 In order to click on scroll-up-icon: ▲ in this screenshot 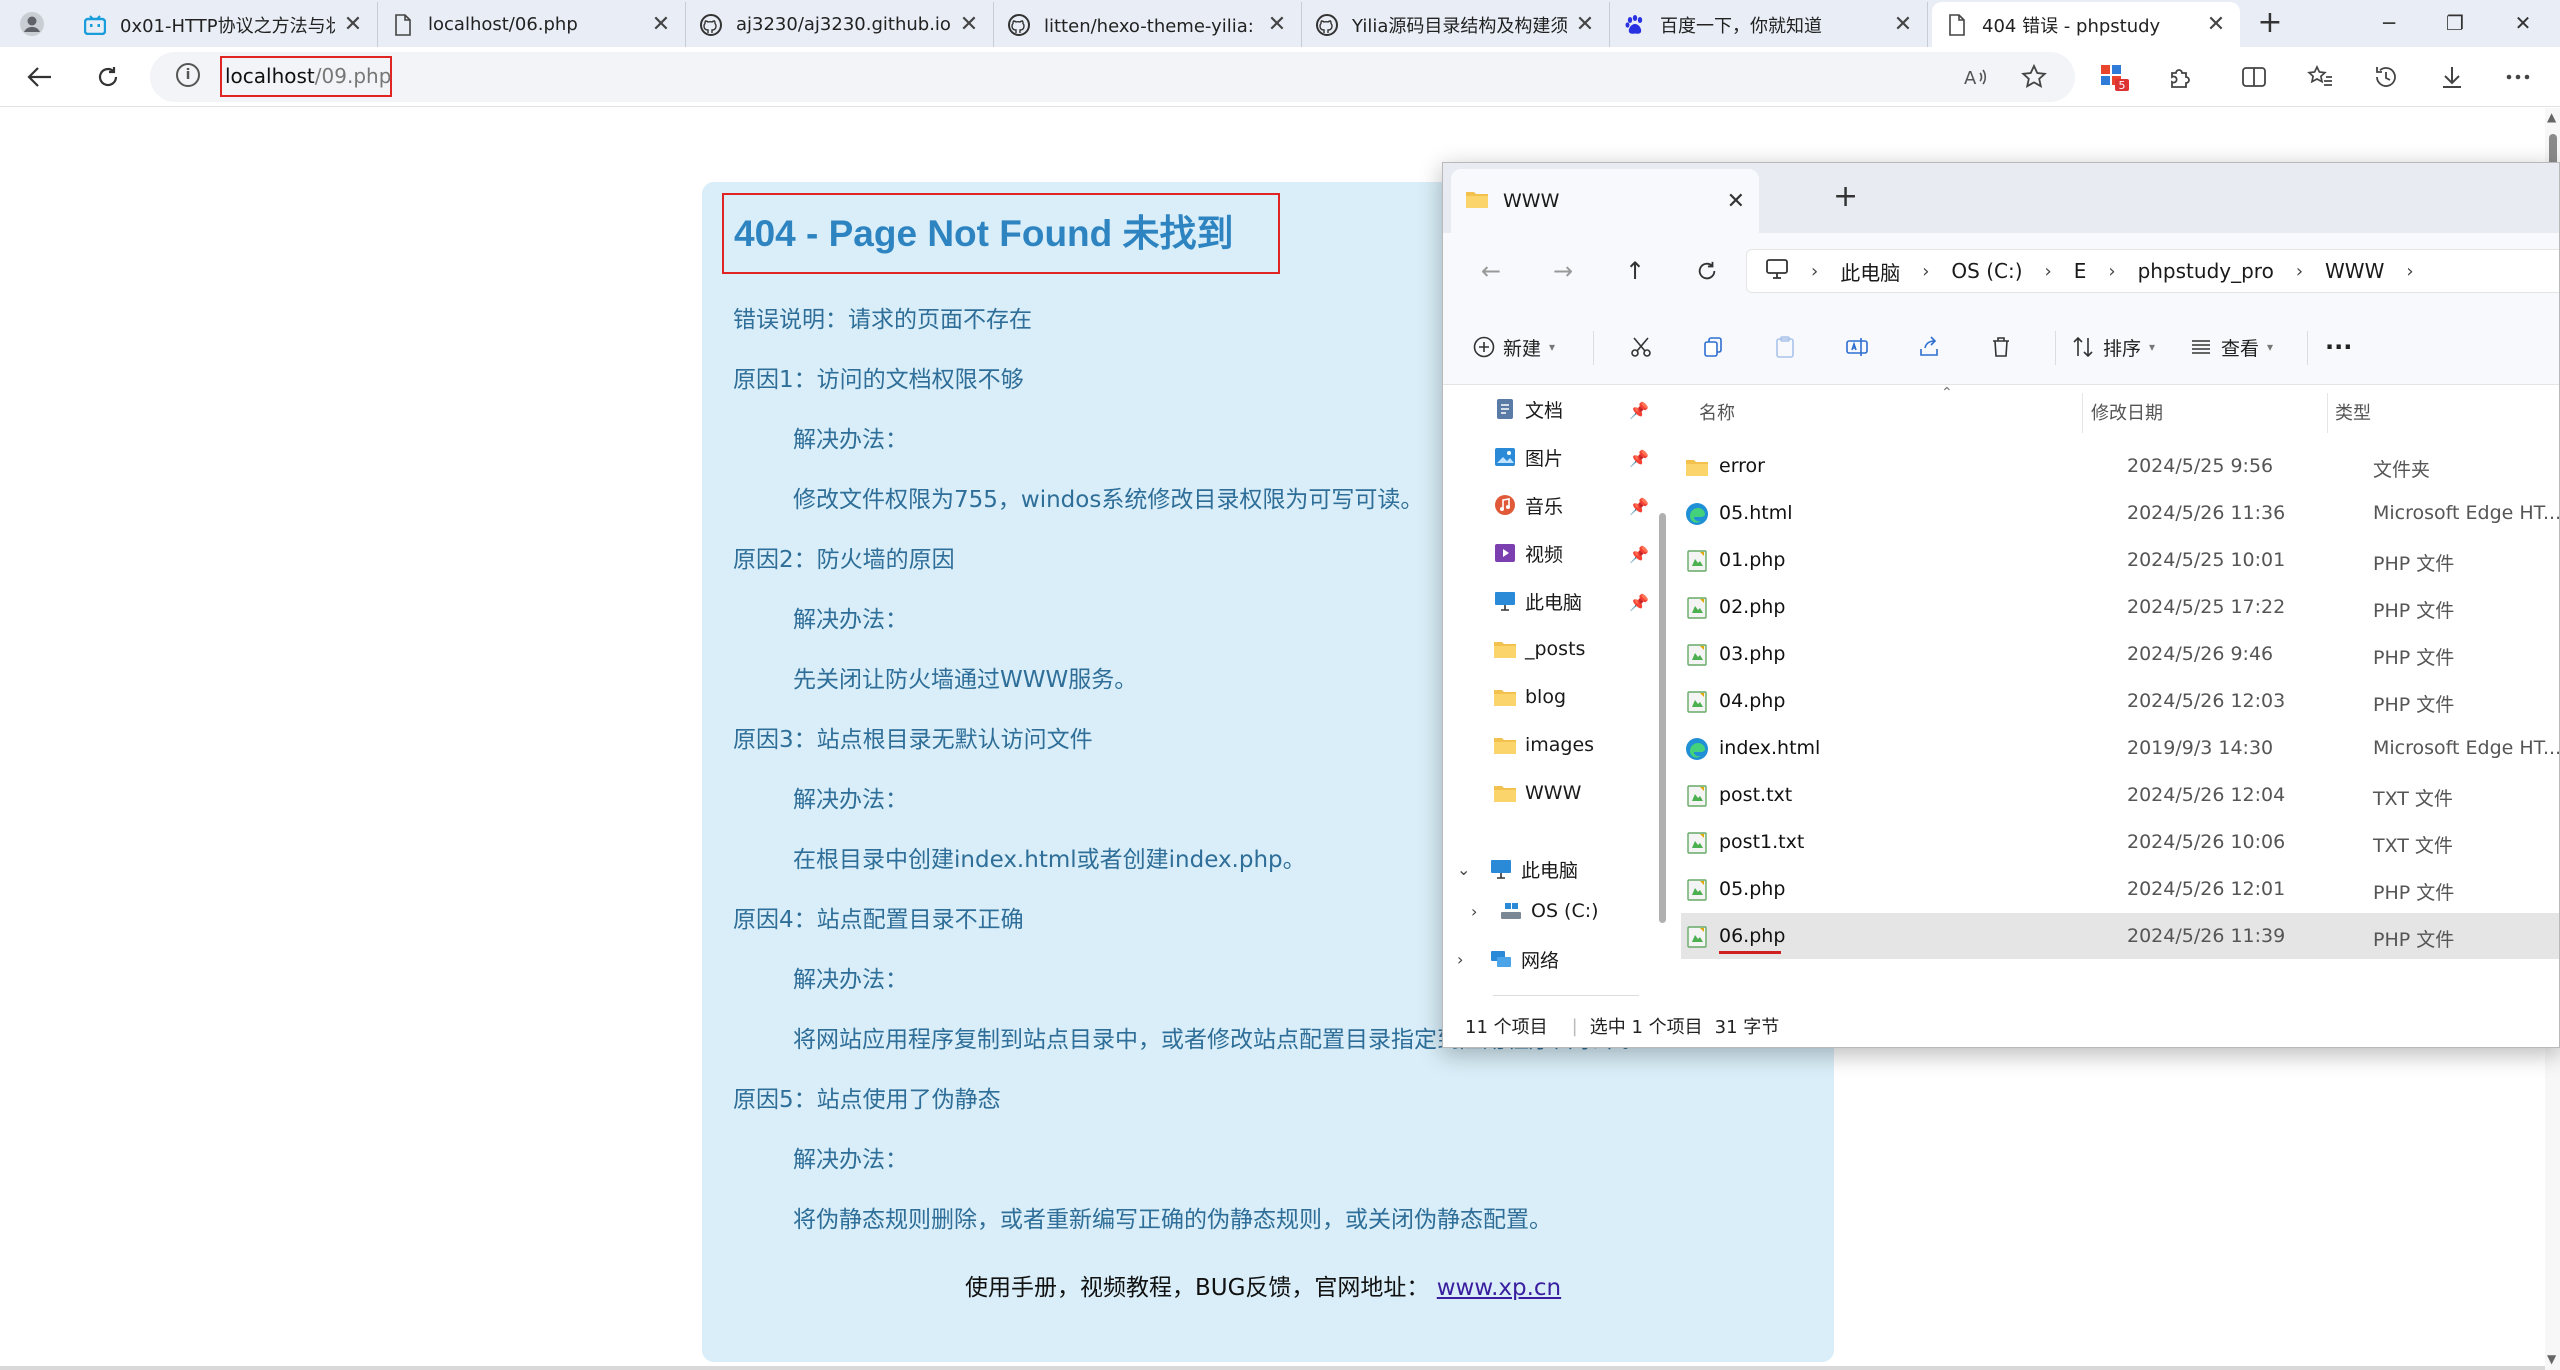, I will do `click(2551, 117)`.